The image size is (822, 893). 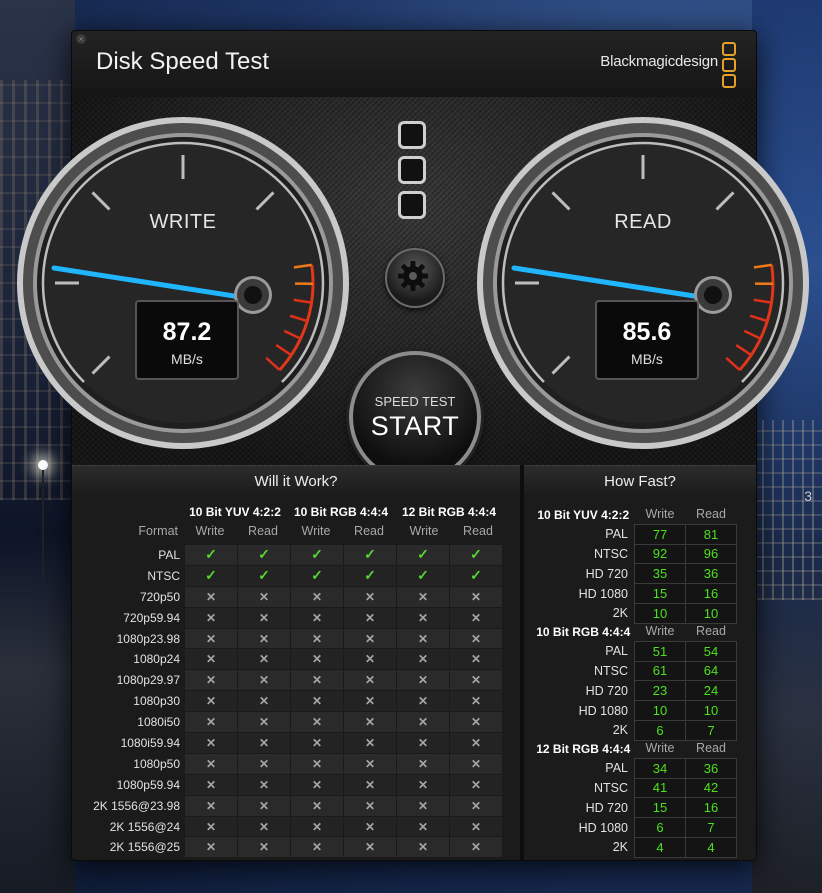 I want to click on read-speed-value: 85.6, so click(x=647, y=332).